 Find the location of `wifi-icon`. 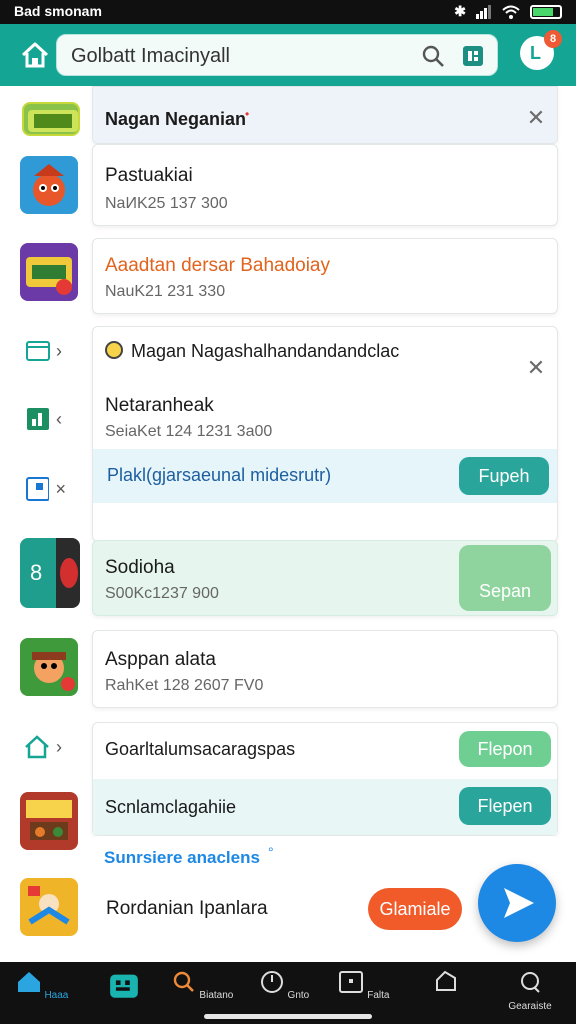

wifi-icon is located at coordinates (511, 12).